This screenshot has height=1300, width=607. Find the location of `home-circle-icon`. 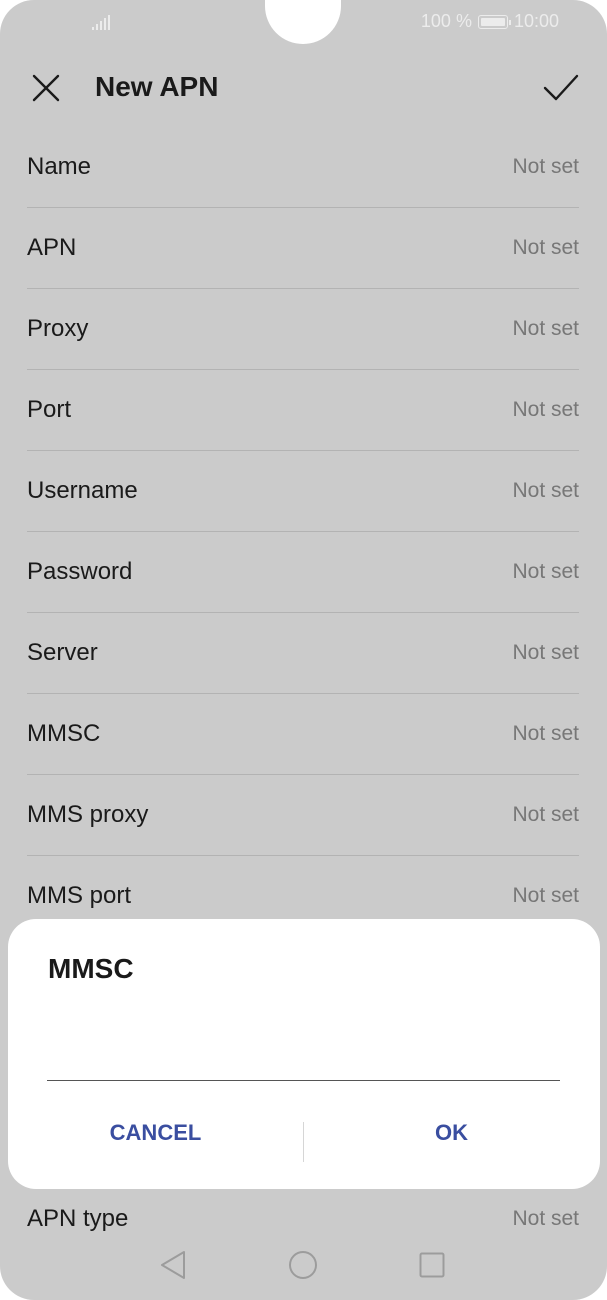

home-circle-icon is located at coordinates (303, 1265).